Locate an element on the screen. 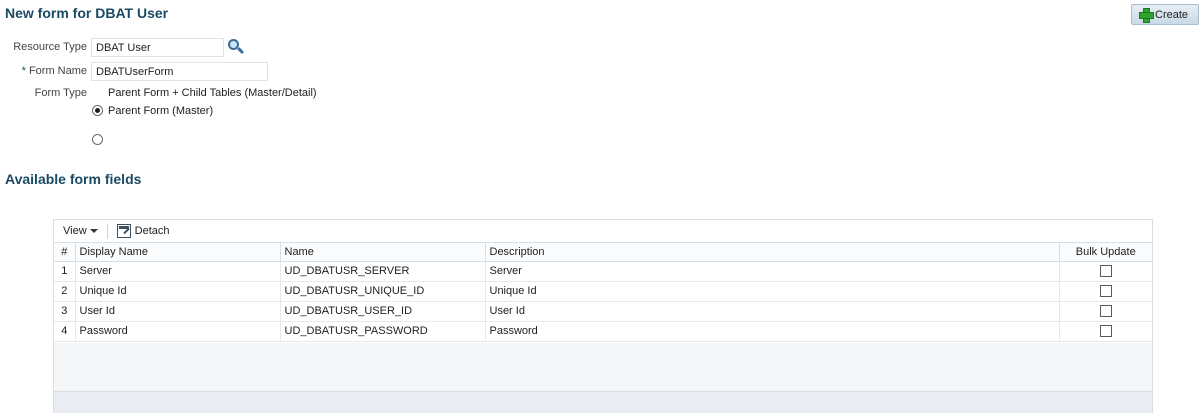  cell-name: UD_DBATUSR_SERVER is located at coordinates (383, 271).